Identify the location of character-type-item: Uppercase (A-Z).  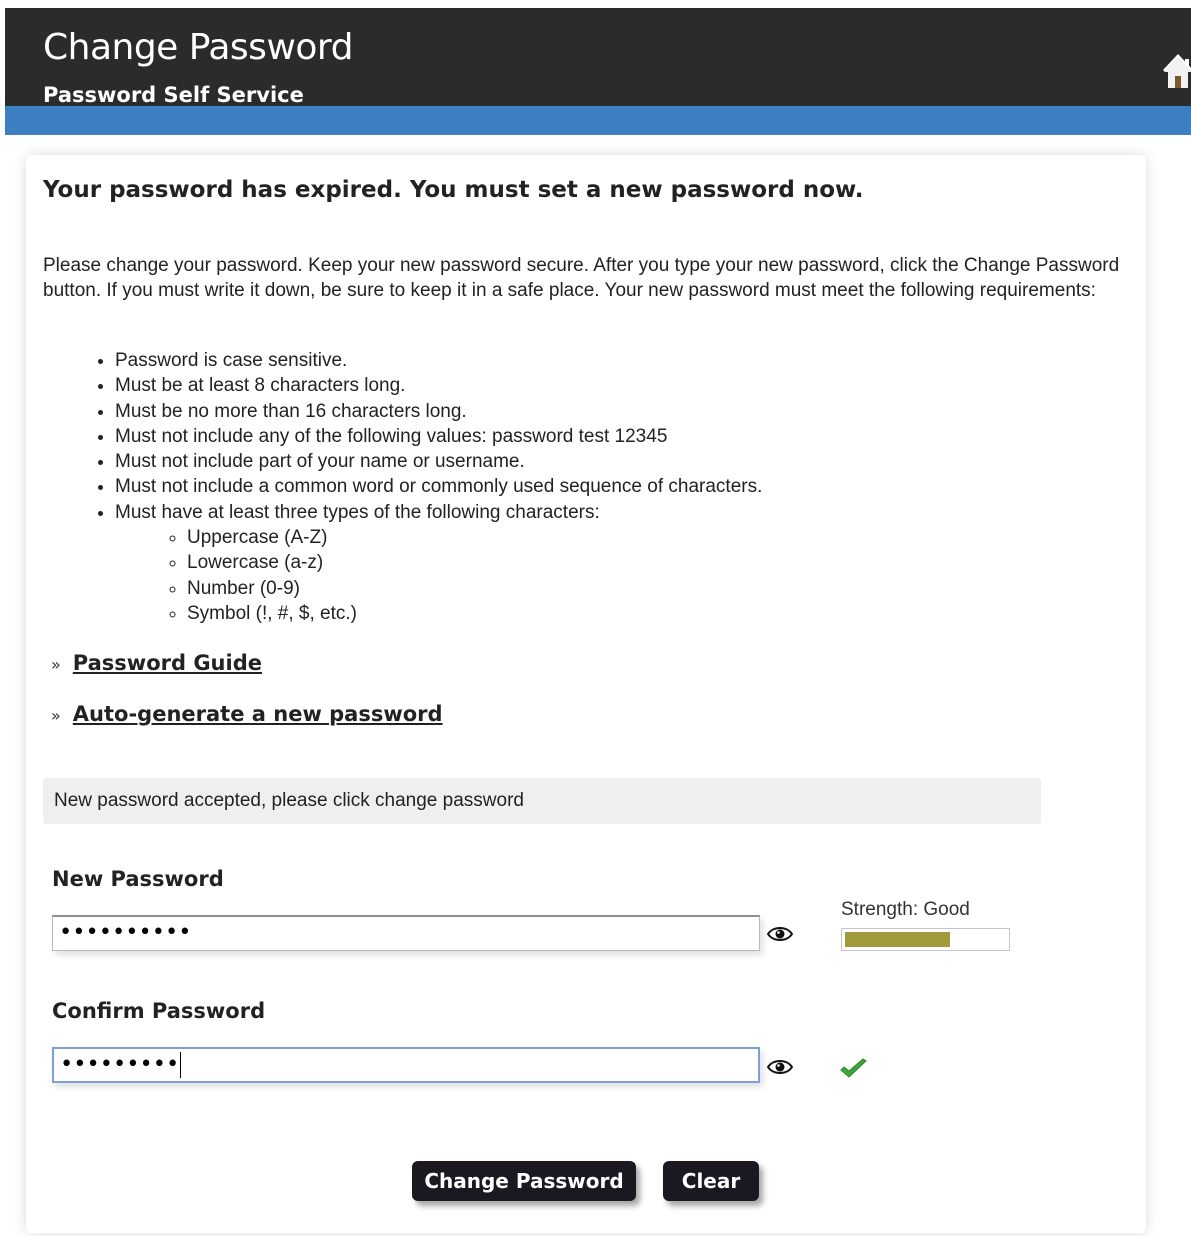
(474, 537).